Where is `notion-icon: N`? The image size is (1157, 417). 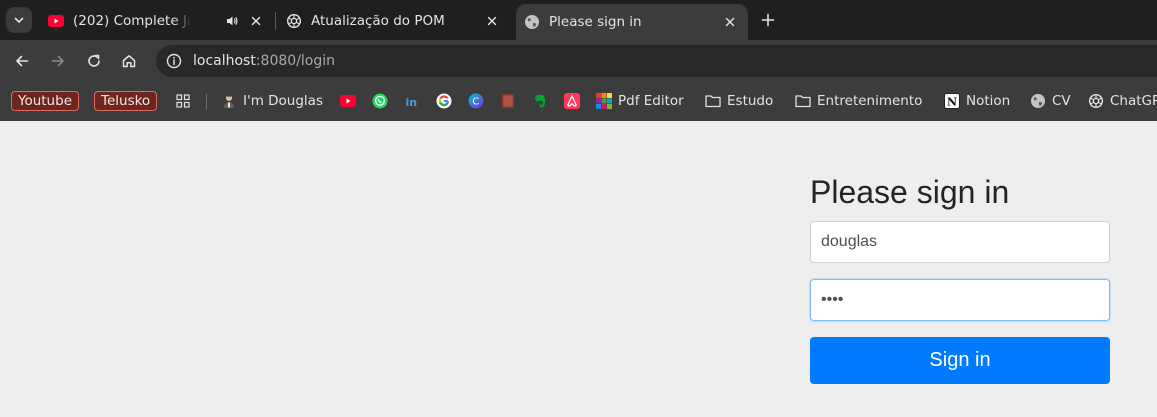
notion-icon: N is located at coordinates (952, 101).